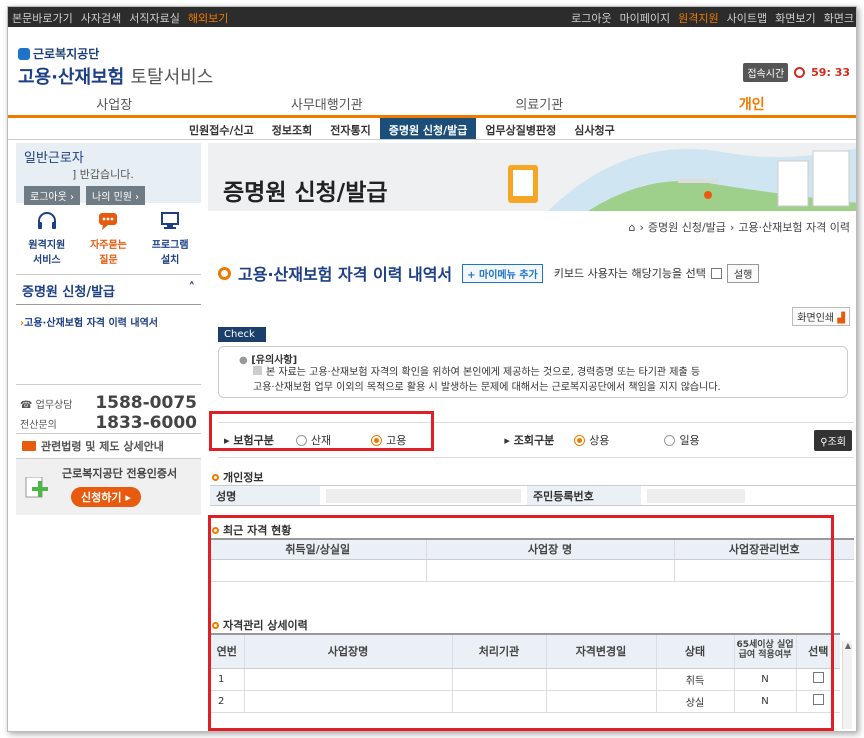  What do you see at coordinates (54, 405) in the screenshot?
I see `phone1-label: 업무상담` at bounding box center [54, 405].